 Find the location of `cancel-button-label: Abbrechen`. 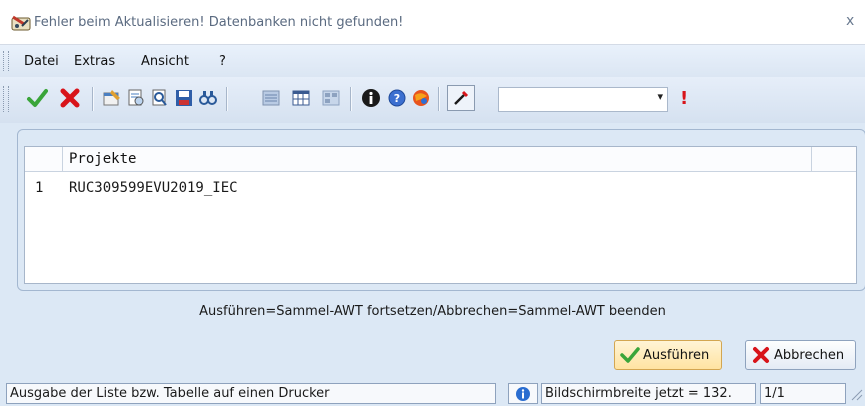

cancel-button-label: Abbrechen is located at coordinates (809, 355).